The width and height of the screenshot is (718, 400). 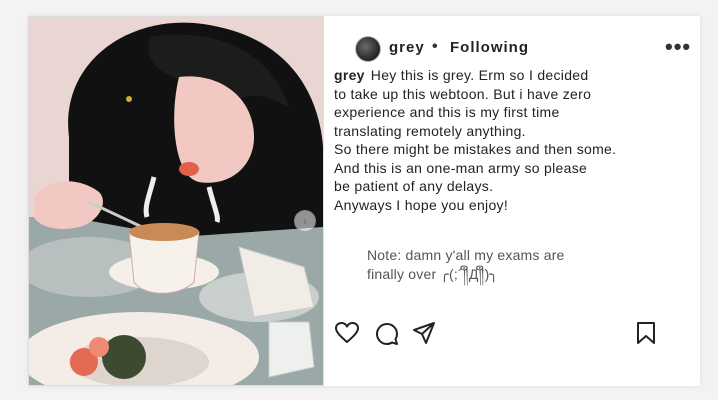 What do you see at coordinates (368, 49) in the screenshot?
I see `avatar` at bounding box center [368, 49].